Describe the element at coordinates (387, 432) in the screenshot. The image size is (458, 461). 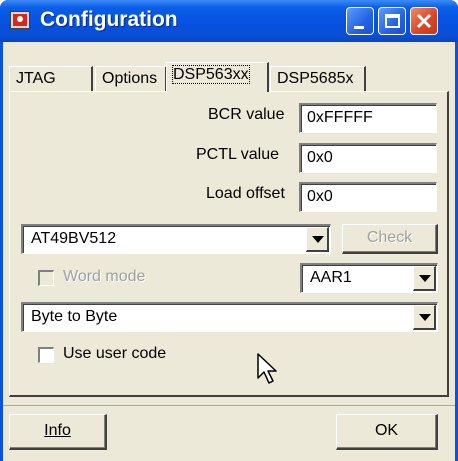
I see `ok-button: OK` at that location.